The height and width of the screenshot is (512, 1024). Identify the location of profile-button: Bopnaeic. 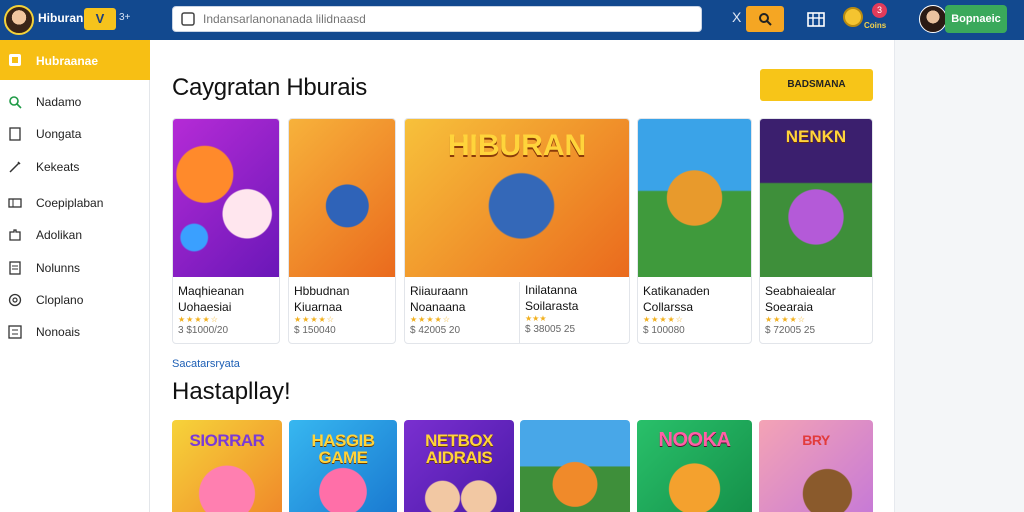
(976, 19).